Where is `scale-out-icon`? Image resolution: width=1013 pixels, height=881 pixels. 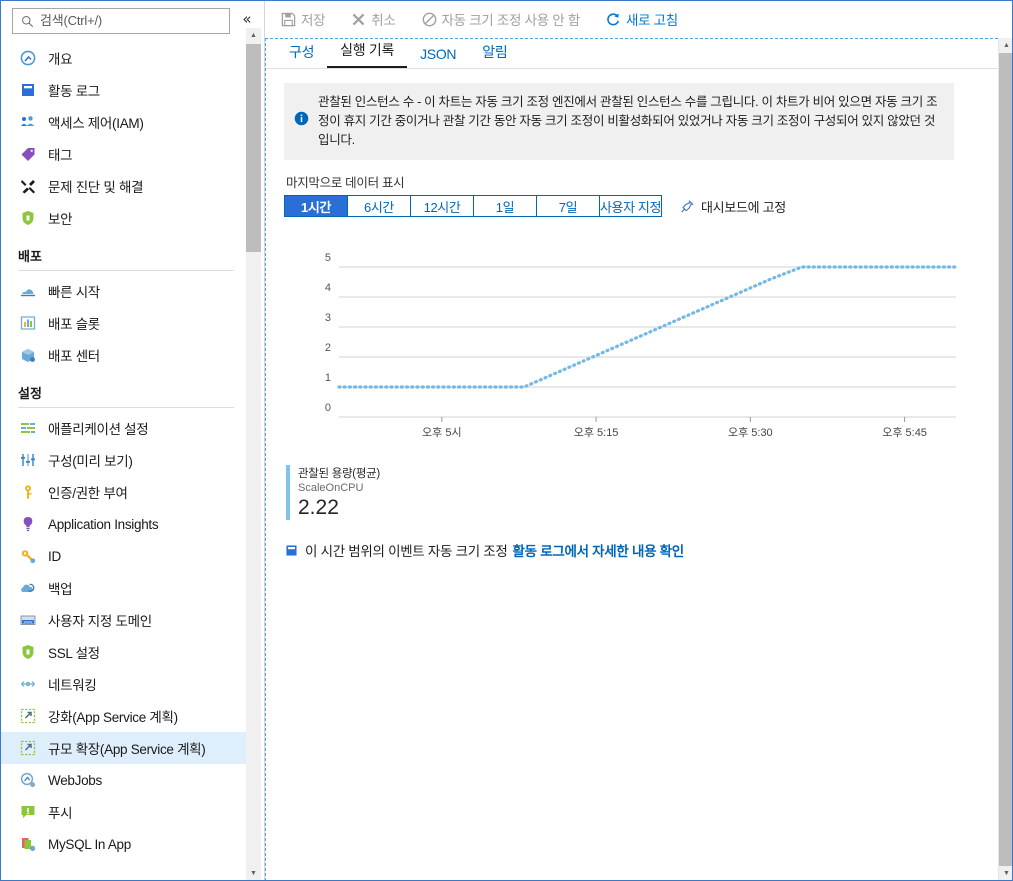
scale-out-icon is located at coordinates (28, 748).